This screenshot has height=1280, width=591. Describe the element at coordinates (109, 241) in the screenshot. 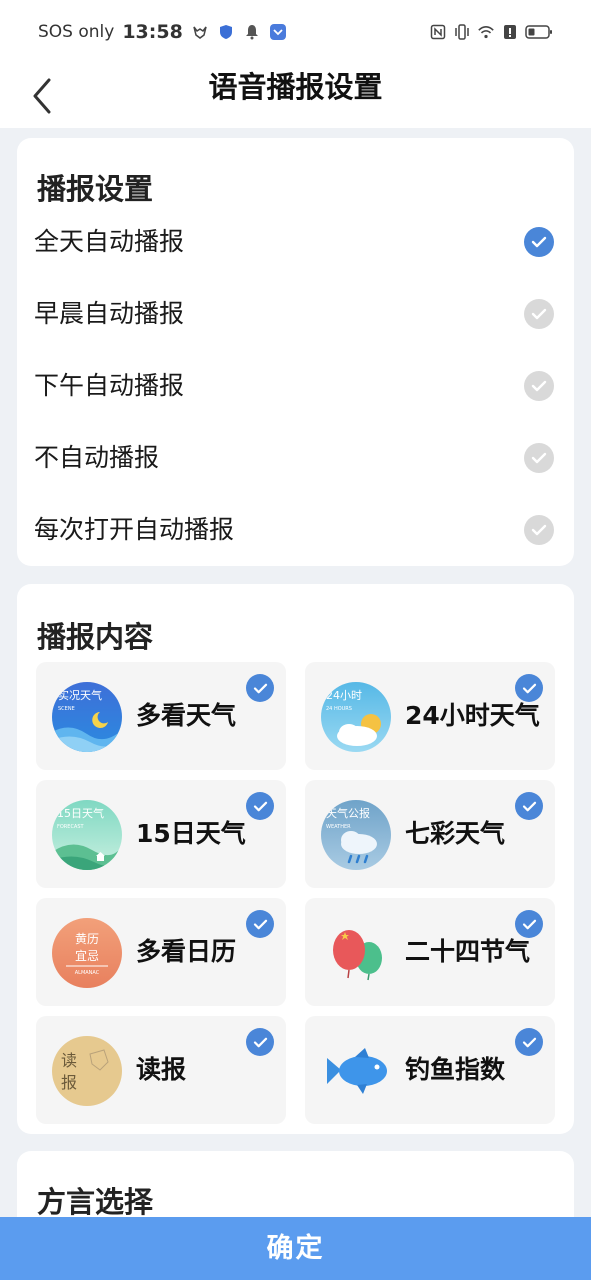

I see `option-label: 全天自动播报` at that location.